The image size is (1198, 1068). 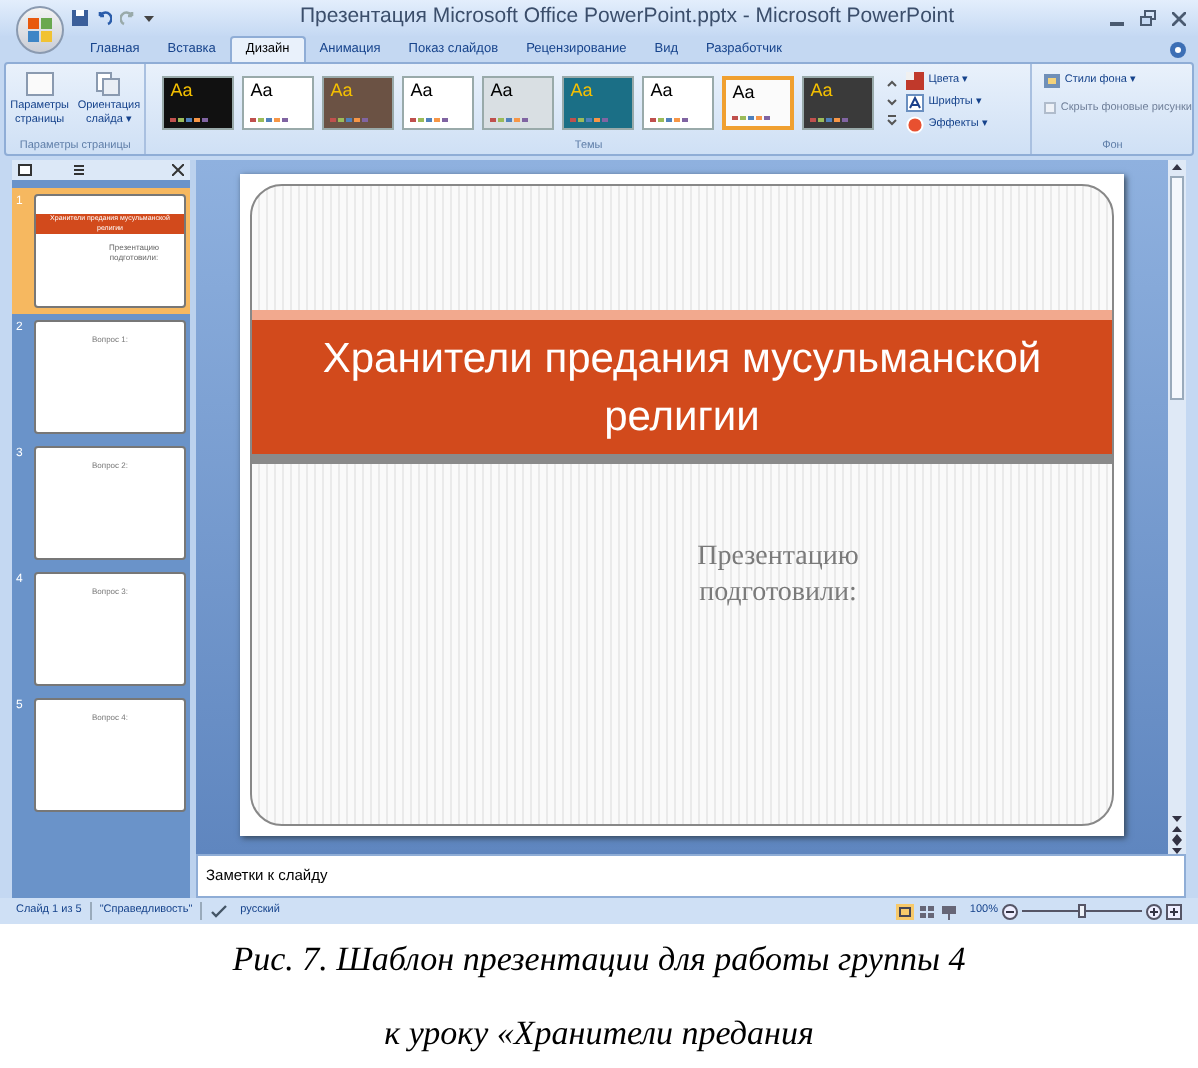 What do you see at coordinates (1177, 288) in the screenshot?
I see `scrollbar-thumb` at bounding box center [1177, 288].